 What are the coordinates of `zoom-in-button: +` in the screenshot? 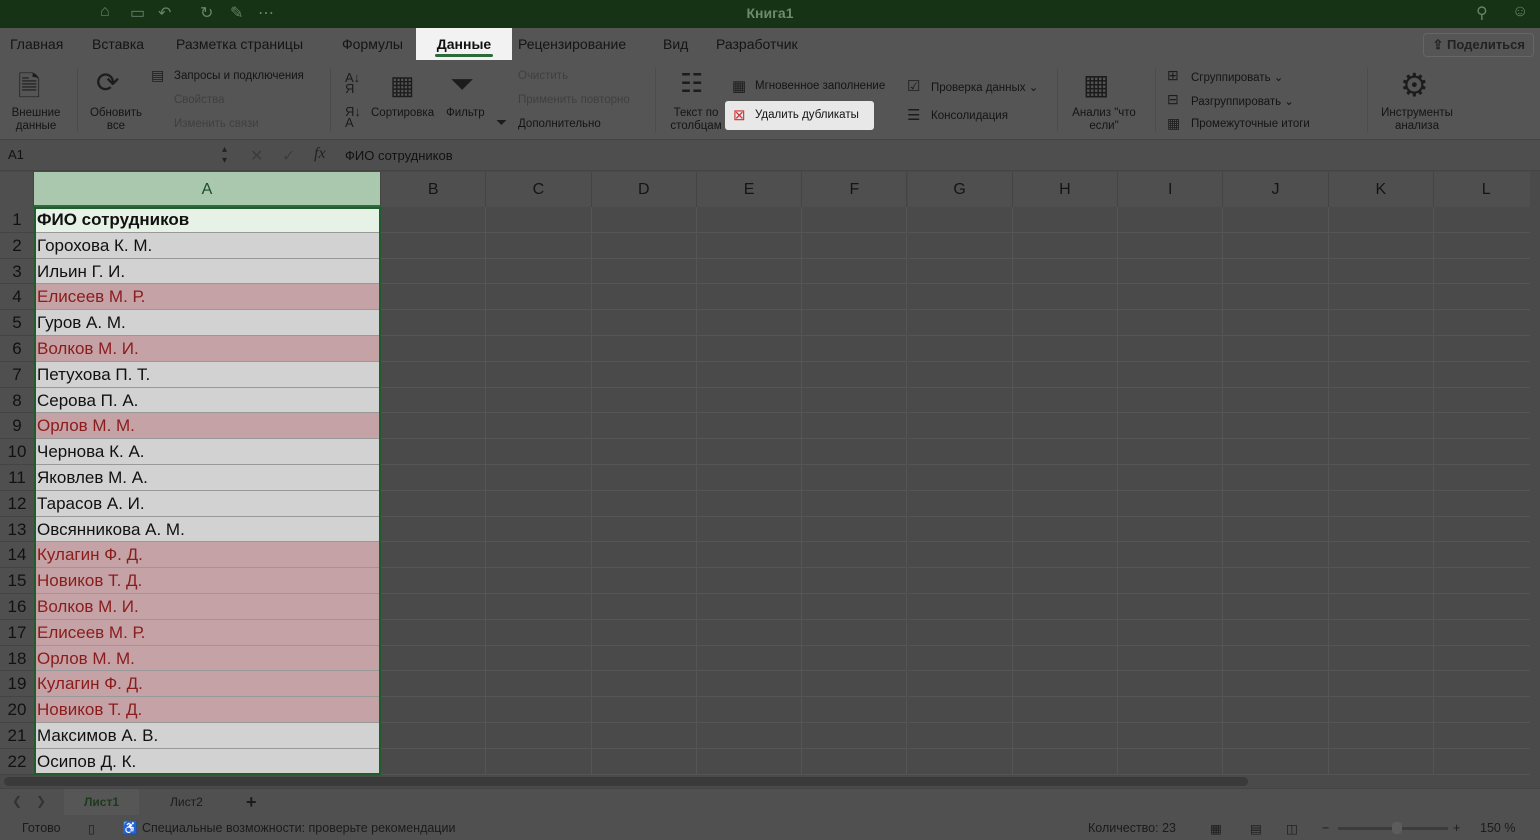 It's located at (1456, 828).